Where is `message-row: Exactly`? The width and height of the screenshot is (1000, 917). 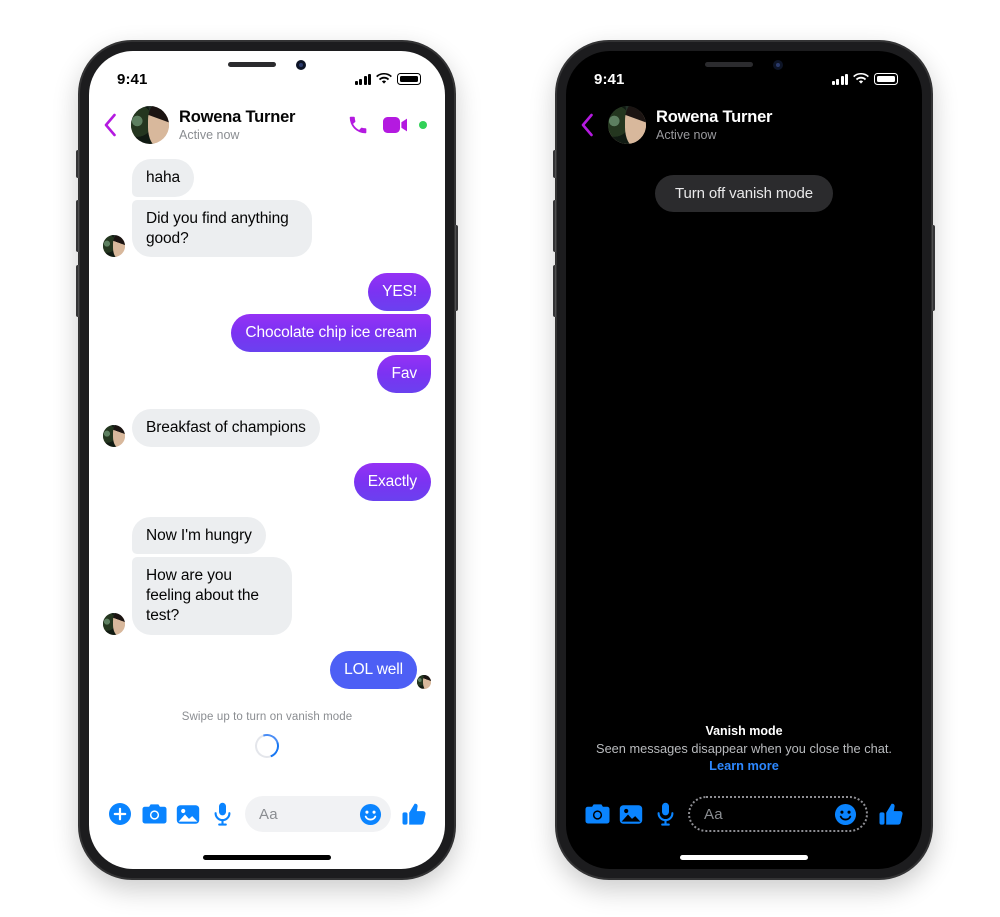
message-row: Exactly is located at coordinates (267, 481).